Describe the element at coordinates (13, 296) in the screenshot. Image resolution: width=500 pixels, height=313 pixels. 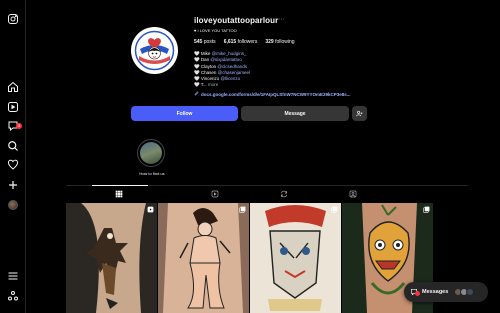
I see `also-from-meta-icon` at that location.